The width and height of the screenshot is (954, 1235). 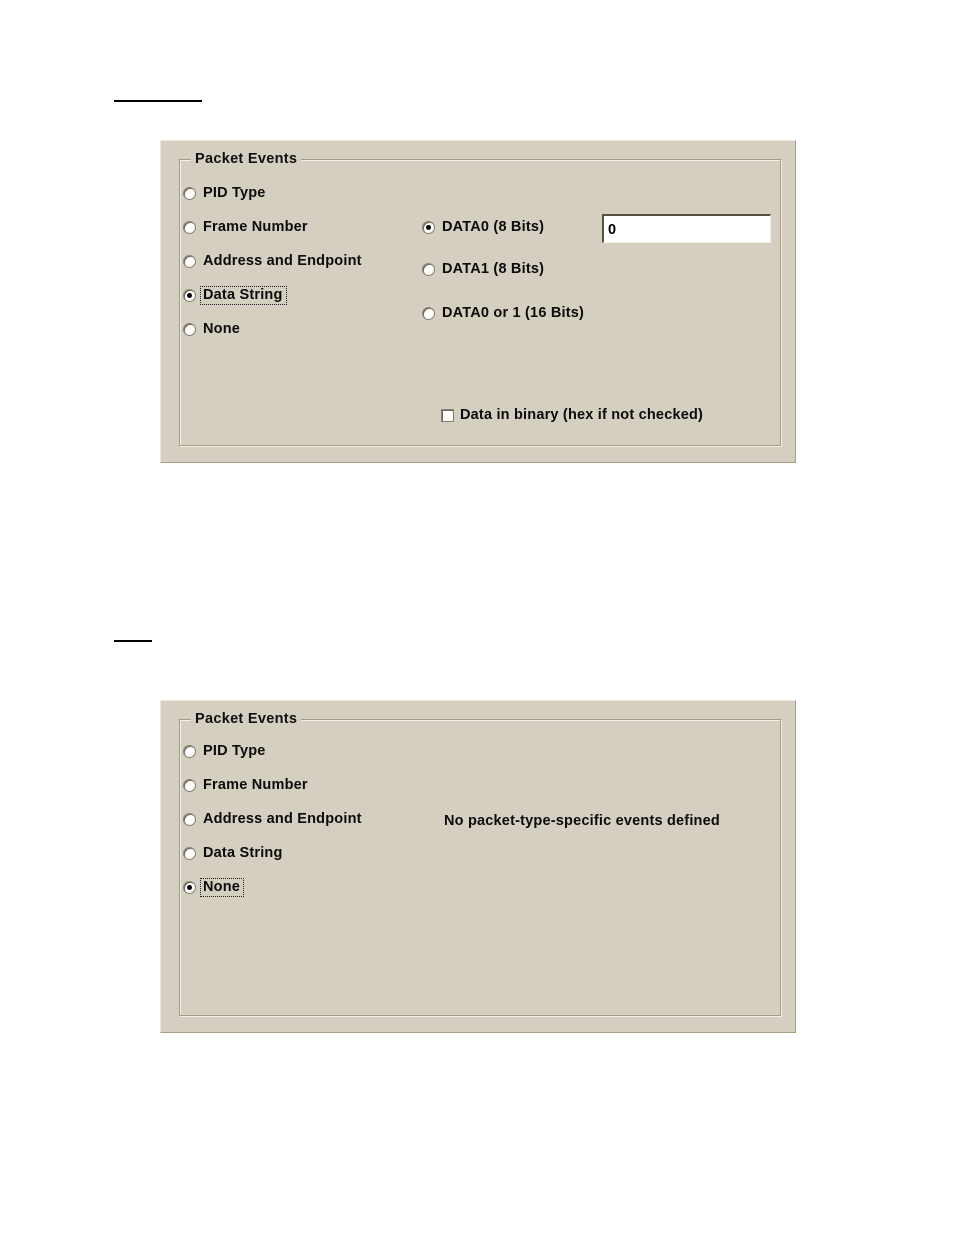 I want to click on radio-label-data0-8-bits: DATA0 (8 Bits), so click(x=493, y=227).